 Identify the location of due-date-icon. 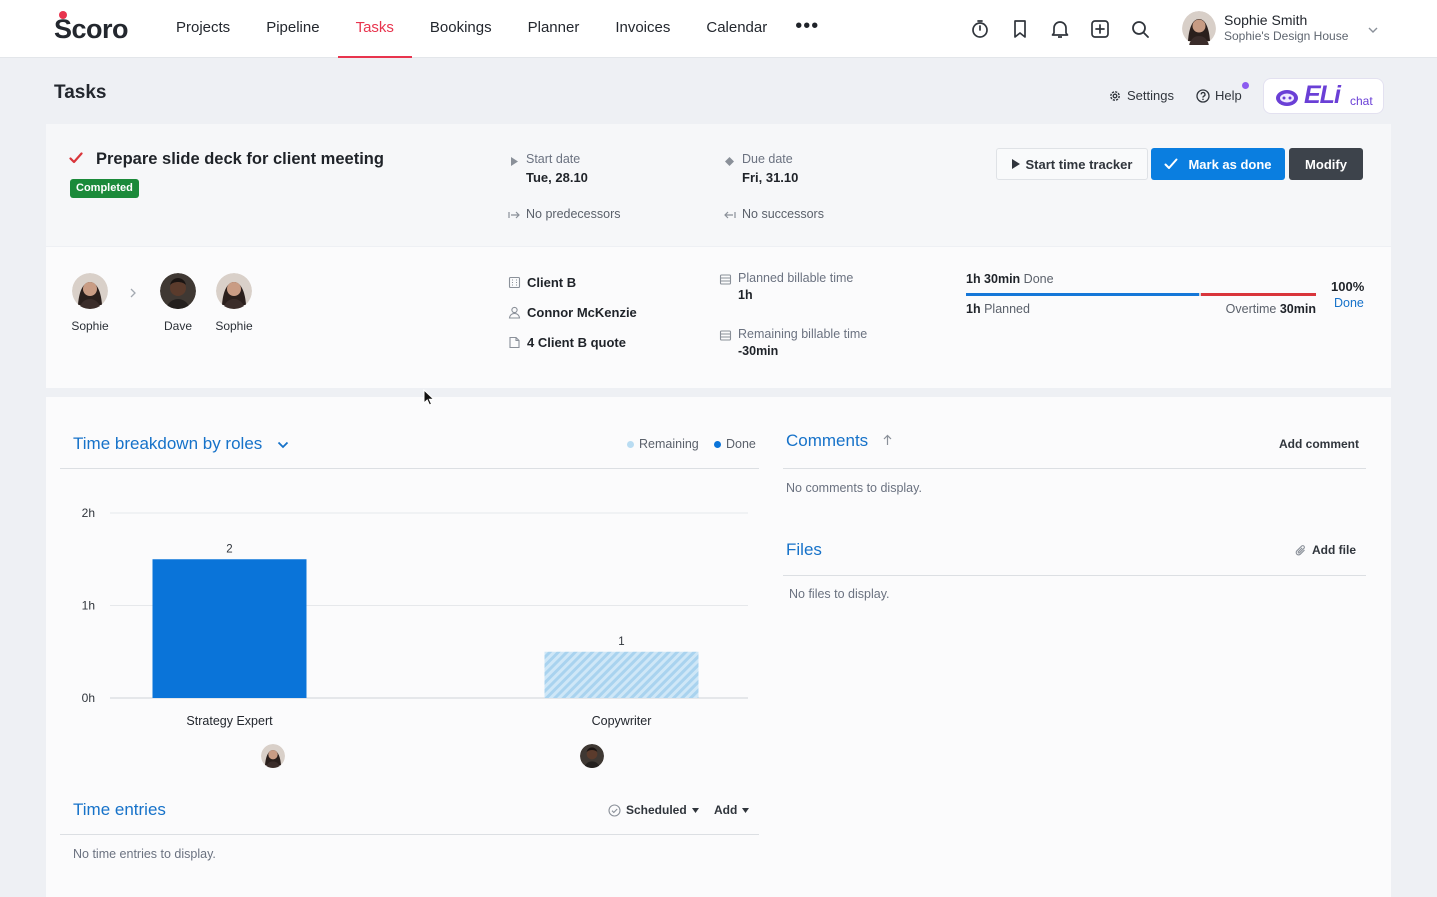
(729, 161).